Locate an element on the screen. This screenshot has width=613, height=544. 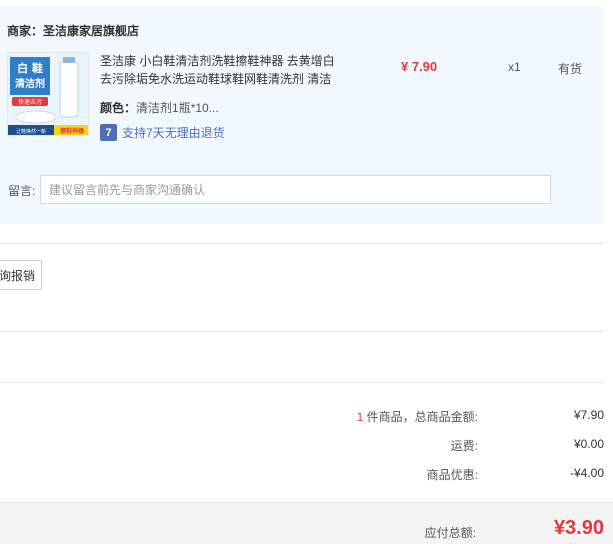
attribute-key: 颜色： is located at coordinates (118, 108).